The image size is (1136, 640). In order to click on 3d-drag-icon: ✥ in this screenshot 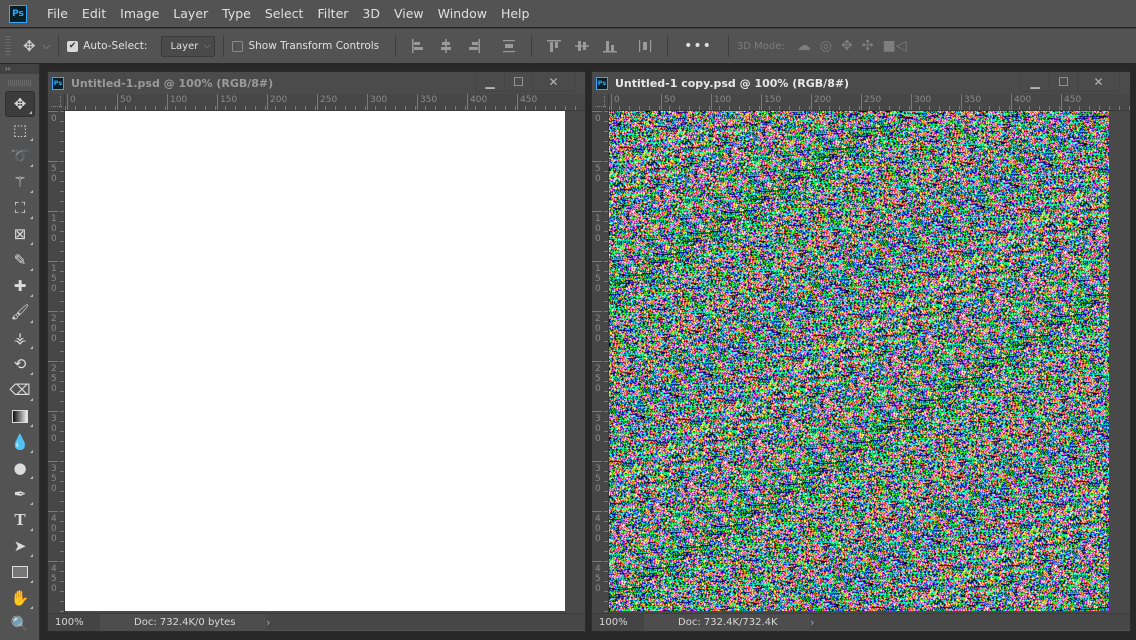, I will do `click(847, 46)`.